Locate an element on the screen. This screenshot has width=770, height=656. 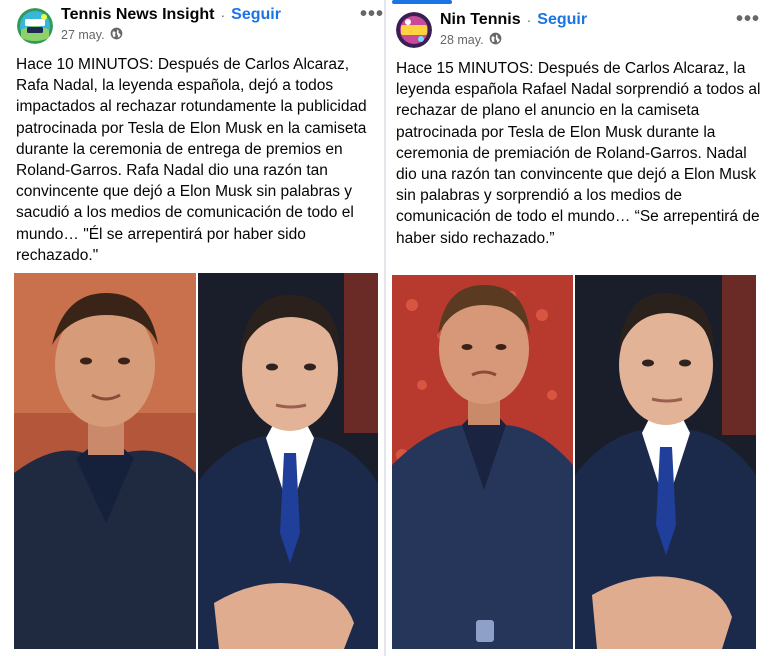
page-name-link: Nin Tennis is located at coordinates (480, 20).